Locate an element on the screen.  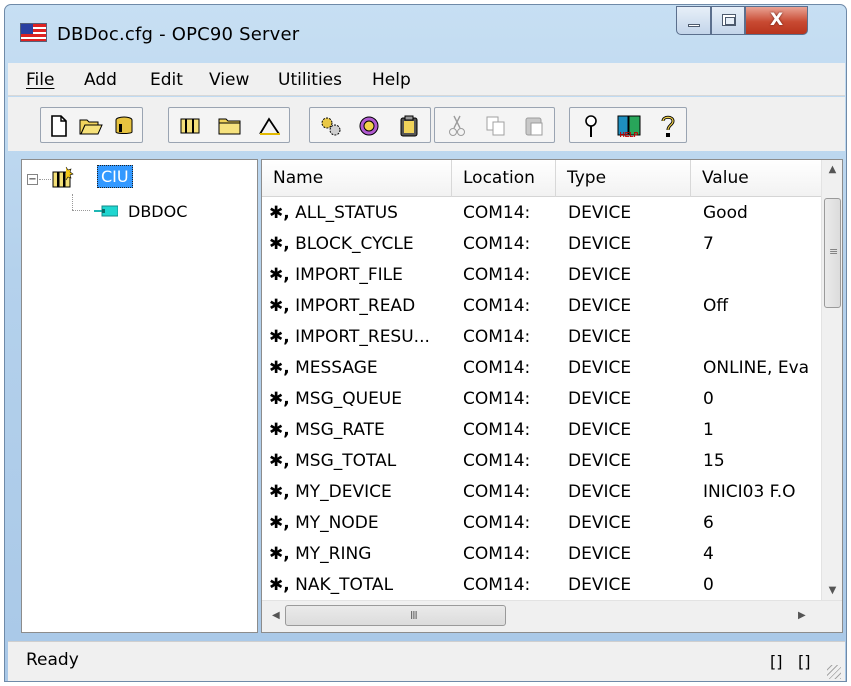
resize-grip-icon is located at coordinates (834, 672).